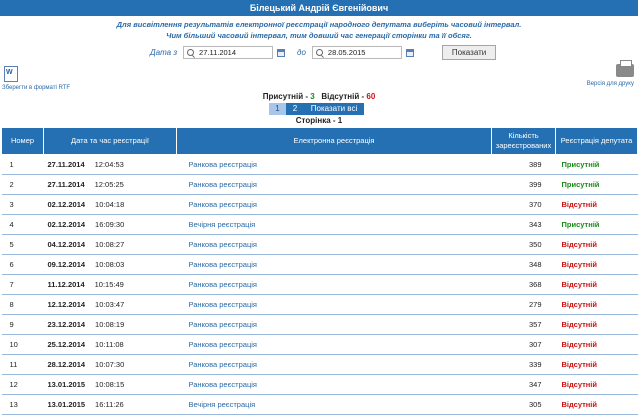 This screenshot has width=638, height=415. What do you see at coordinates (334, 141) in the screenshot?
I see `header-registration-type: Електронна реєстрація` at bounding box center [334, 141].